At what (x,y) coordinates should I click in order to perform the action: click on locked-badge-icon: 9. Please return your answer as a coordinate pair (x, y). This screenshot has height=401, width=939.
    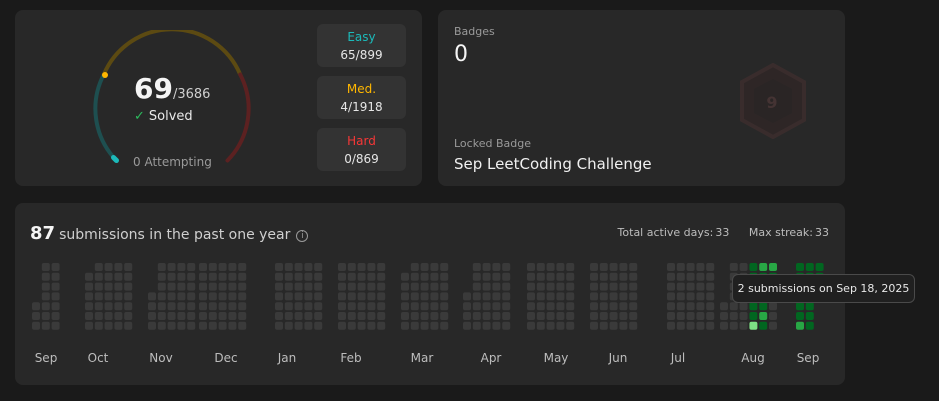
    Looking at the image, I should click on (773, 101).